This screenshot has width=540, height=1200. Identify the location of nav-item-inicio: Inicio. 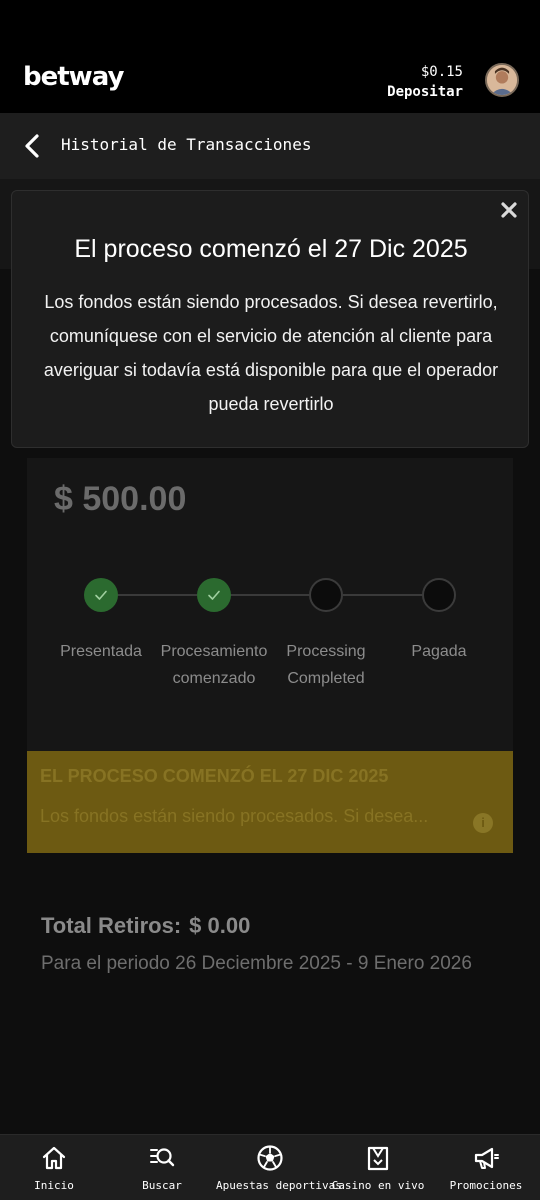
(54, 1167).